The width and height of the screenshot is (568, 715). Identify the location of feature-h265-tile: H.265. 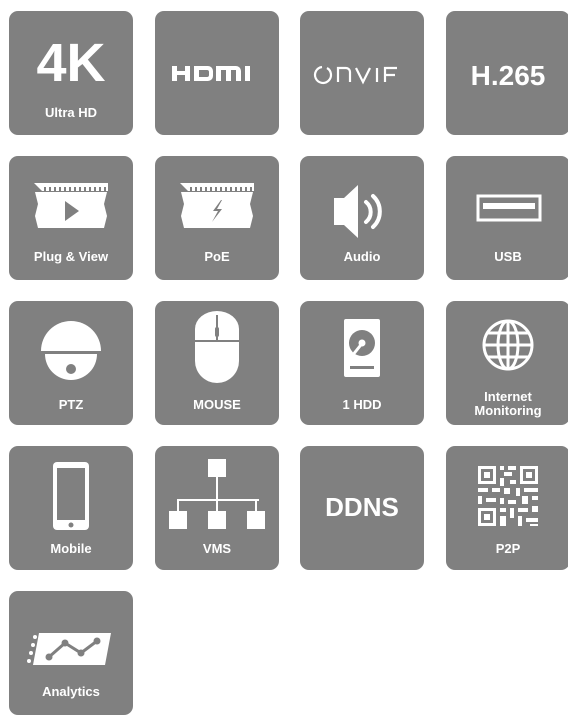
(507, 73).